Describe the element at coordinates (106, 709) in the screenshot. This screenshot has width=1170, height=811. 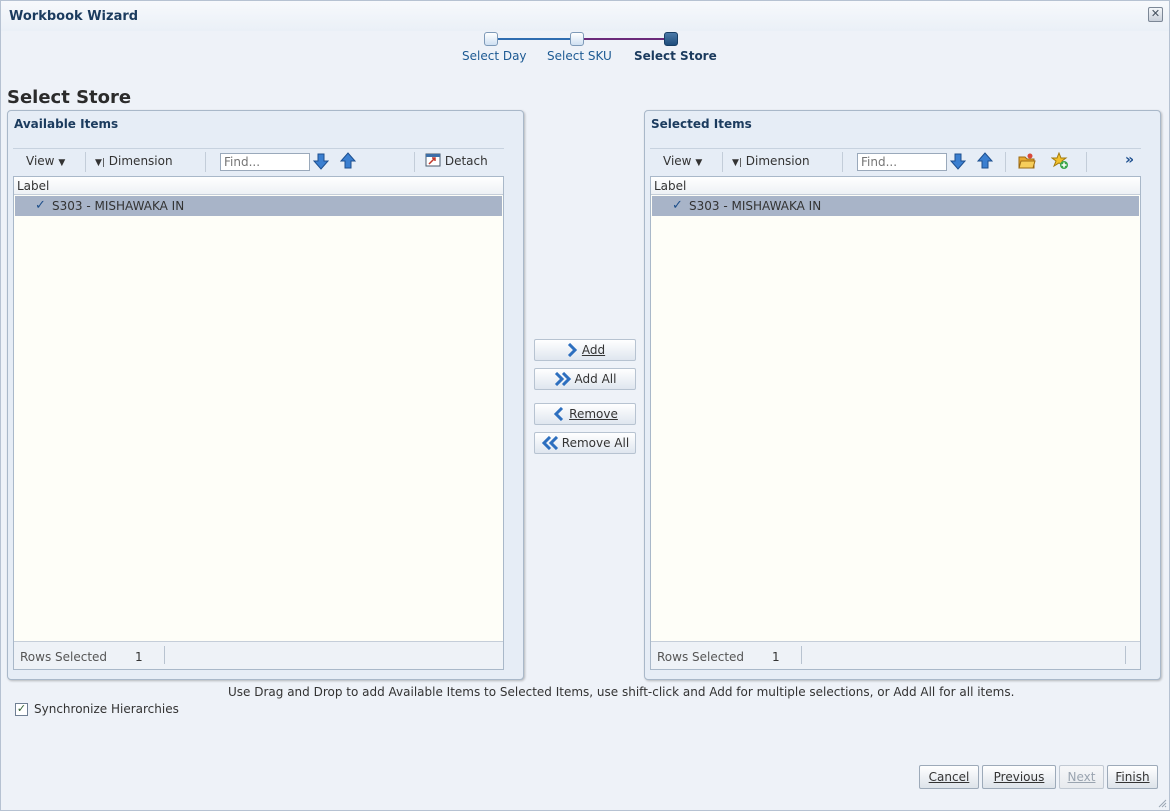
I see `synchronize-hierarchies-label: Synchronize Hierarchies` at that location.